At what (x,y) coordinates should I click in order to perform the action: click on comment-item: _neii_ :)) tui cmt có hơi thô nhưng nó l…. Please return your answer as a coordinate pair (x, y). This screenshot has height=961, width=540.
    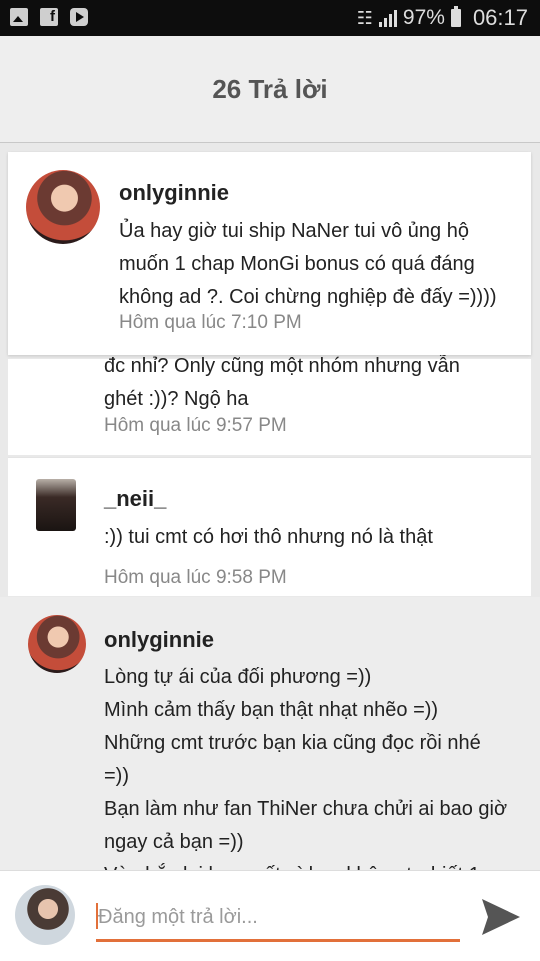
    Looking at the image, I should click on (269, 526).